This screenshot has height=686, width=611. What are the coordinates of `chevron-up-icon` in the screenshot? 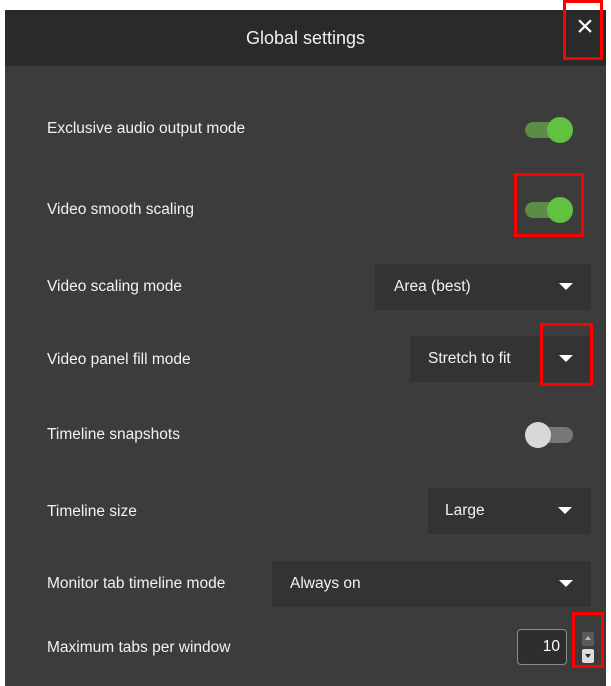 It's located at (588, 638).